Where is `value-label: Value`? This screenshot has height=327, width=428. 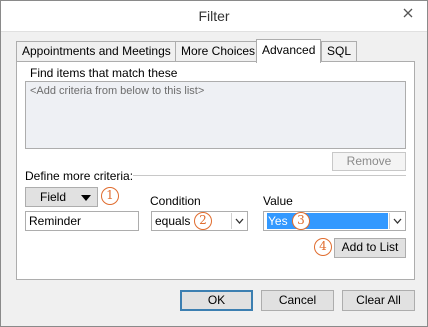
value-label: Value is located at coordinates (278, 201).